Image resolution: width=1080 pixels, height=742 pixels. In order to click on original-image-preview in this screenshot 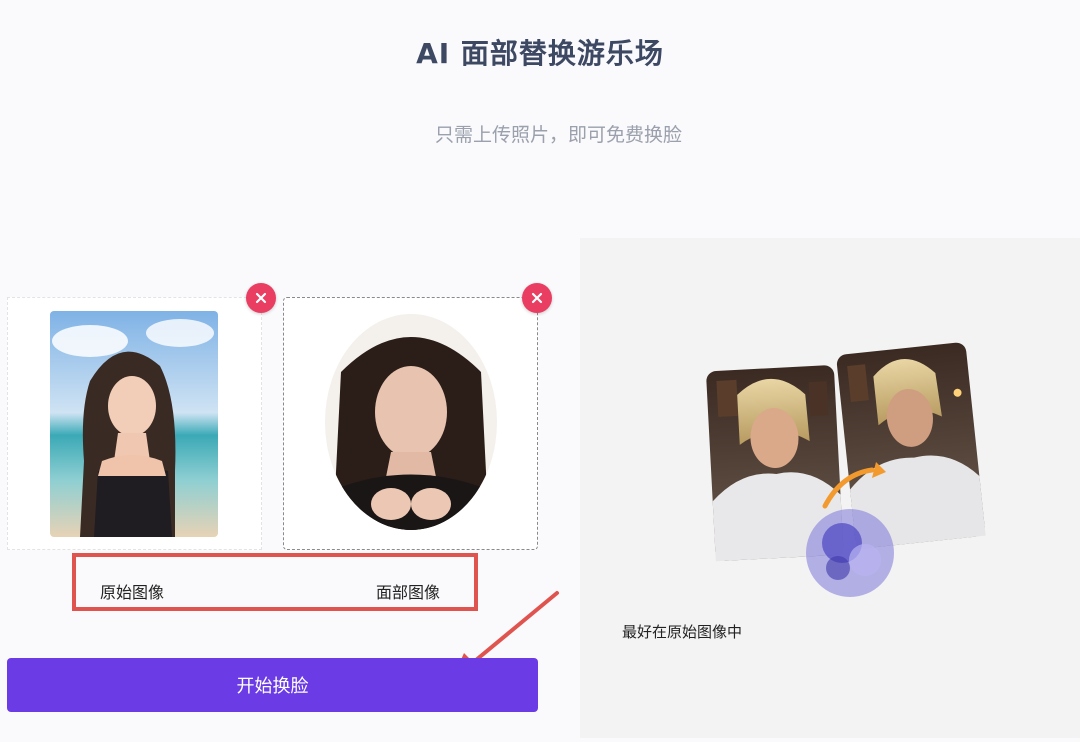, I will do `click(134, 424)`.